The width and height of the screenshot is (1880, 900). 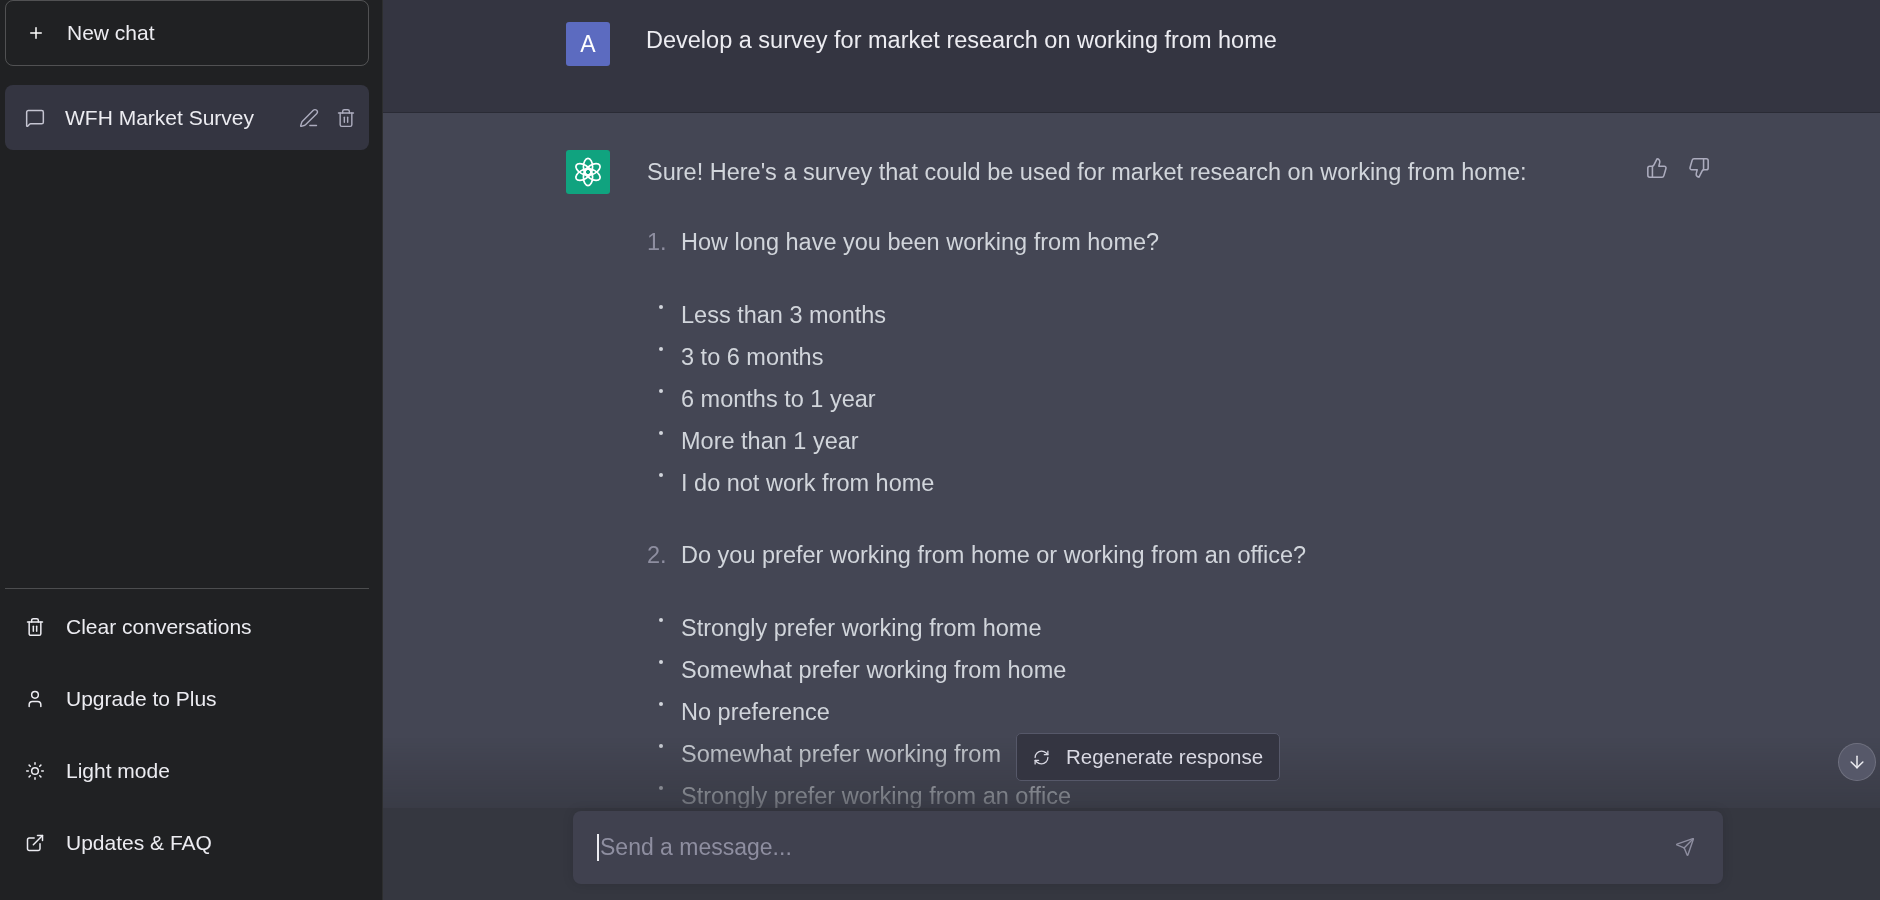 What do you see at coordinates (1657, 168) in the screenshot?
I see `thumbs-up-icon` at bounding box center [1657, 168].